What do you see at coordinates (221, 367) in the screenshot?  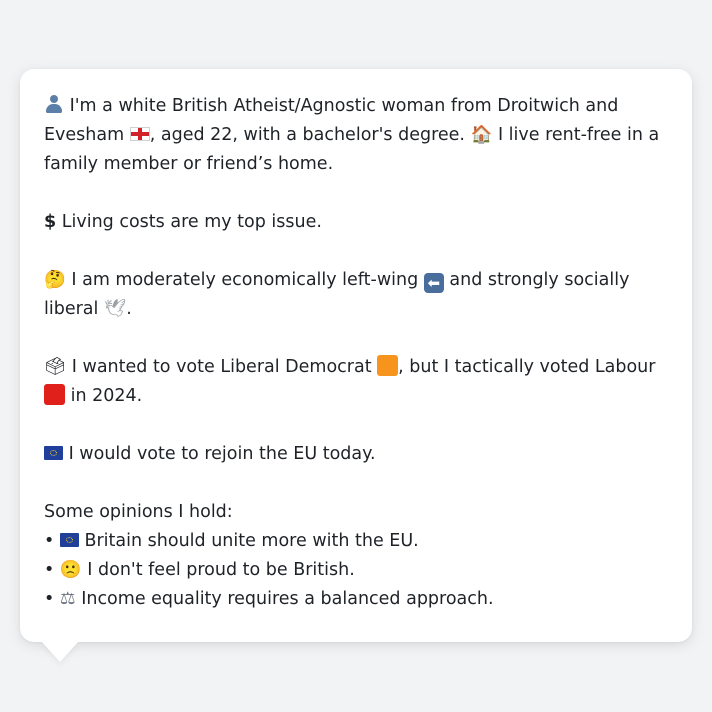 I see `vote-text-1: I wanted to vote Liberal Democrat` at bounding box center [221, 367].